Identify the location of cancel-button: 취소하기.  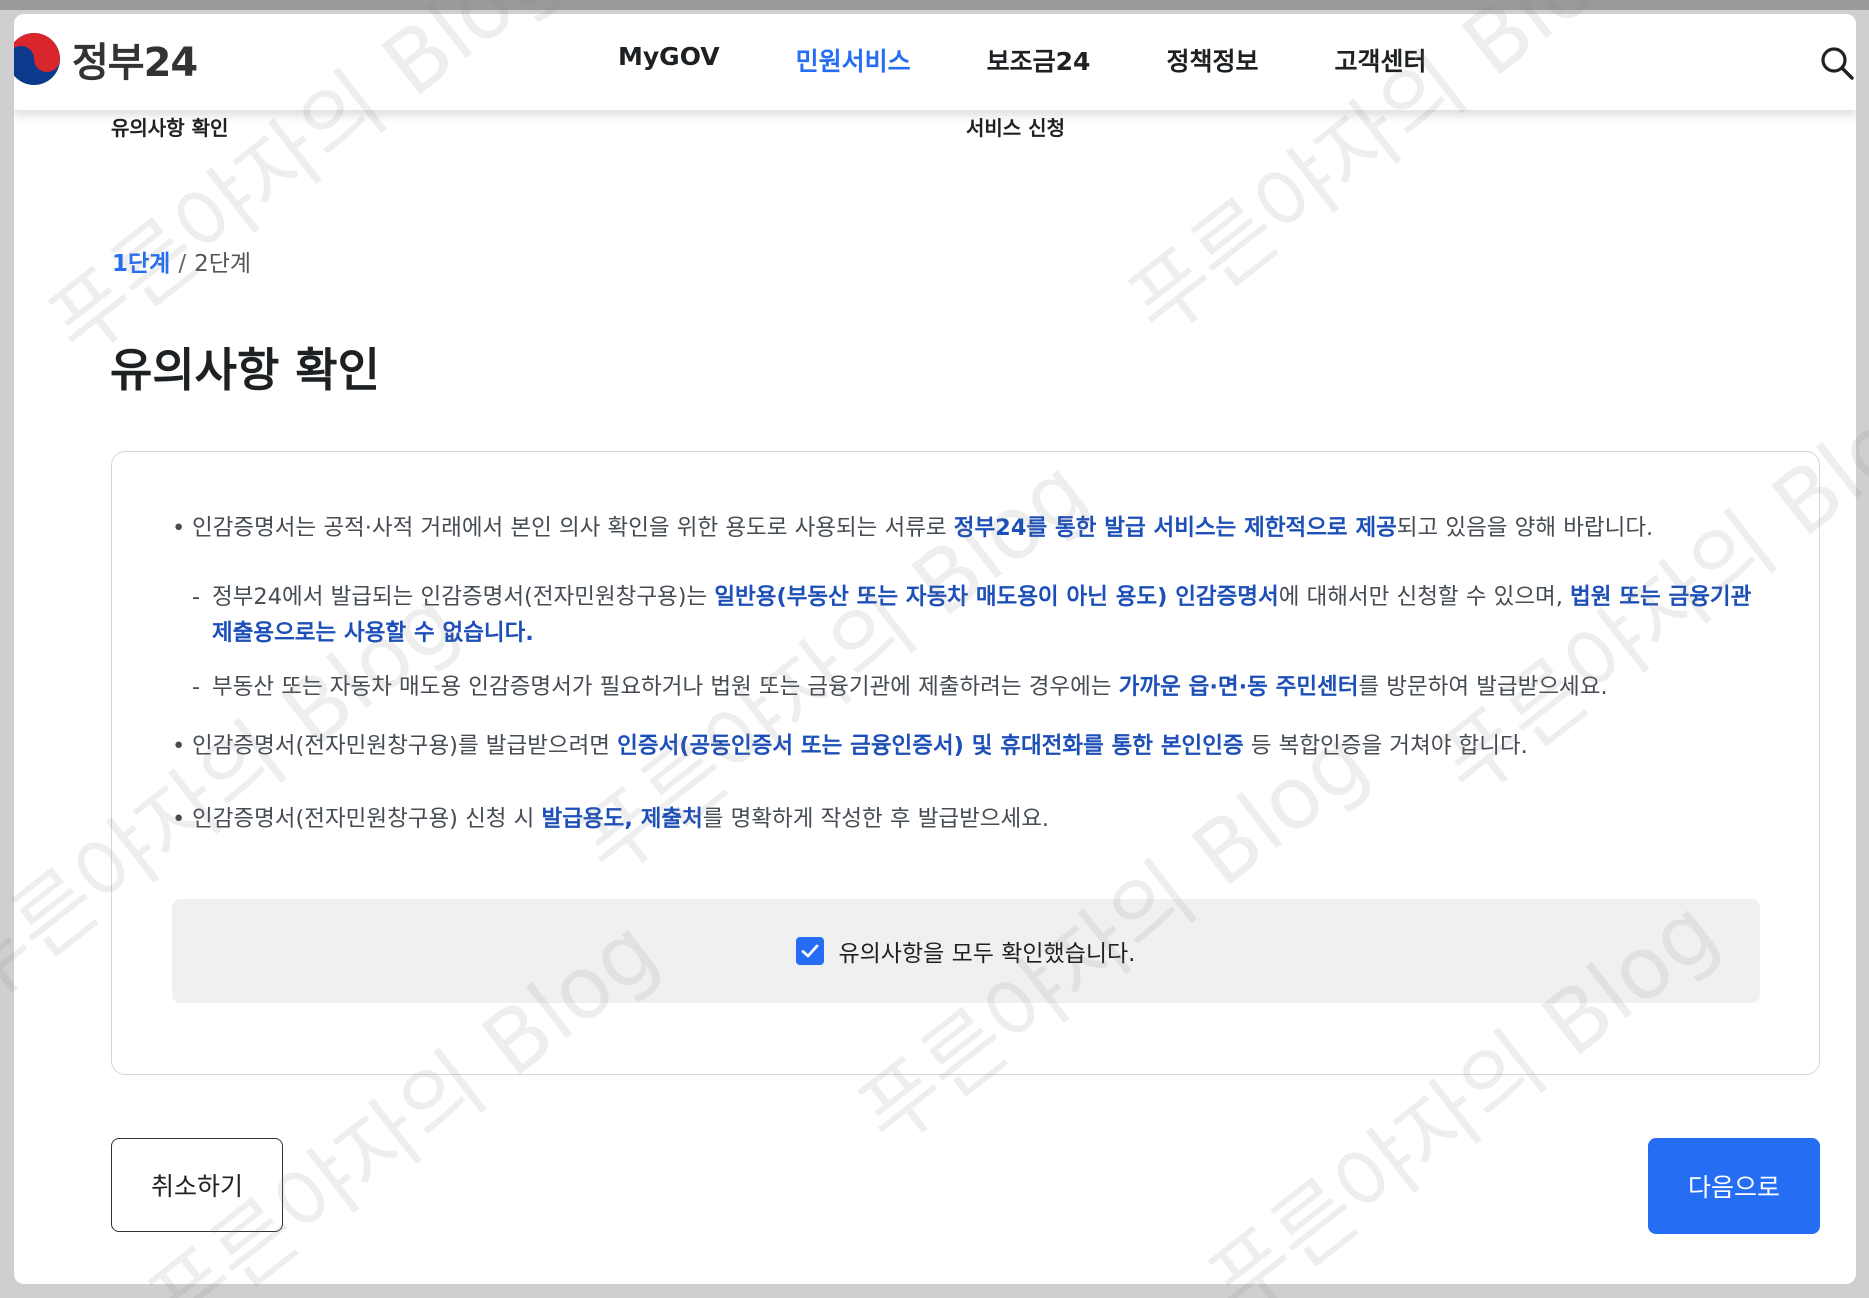
(197, 1185).